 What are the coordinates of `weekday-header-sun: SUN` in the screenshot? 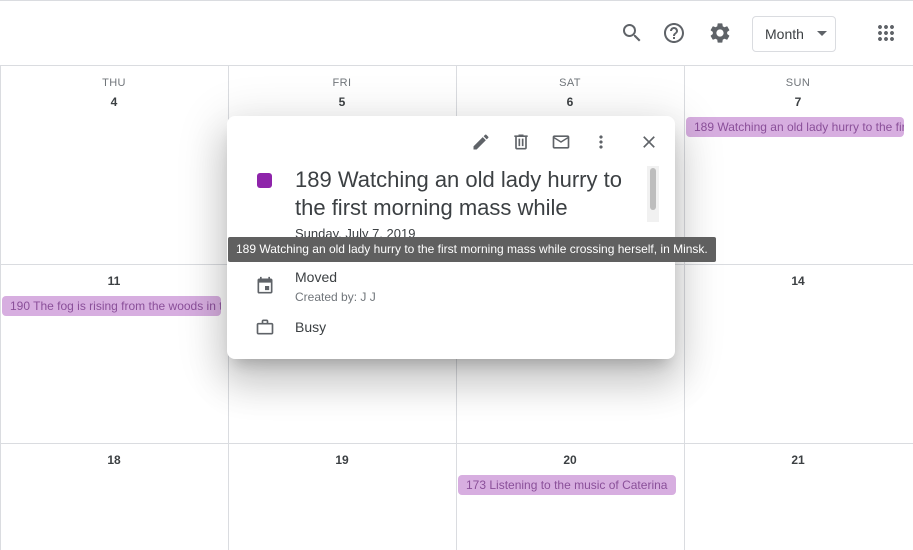 It's located at (798, 83).